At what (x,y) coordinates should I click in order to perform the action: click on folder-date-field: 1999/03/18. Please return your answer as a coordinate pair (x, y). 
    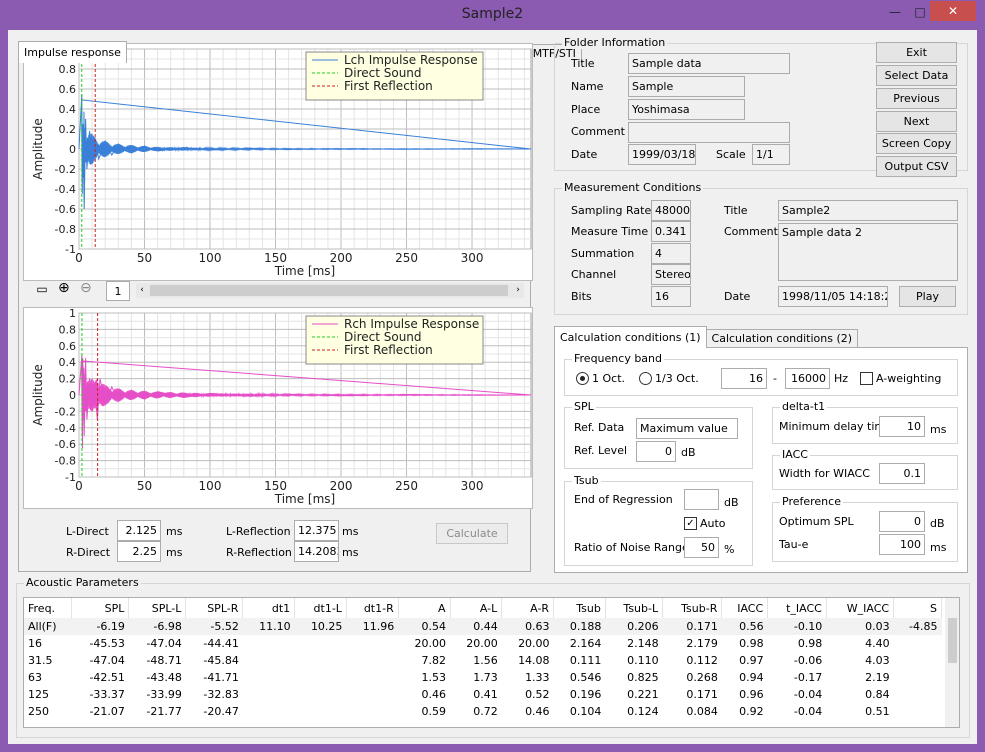
    Looking at the image, I should click on (662, 154).